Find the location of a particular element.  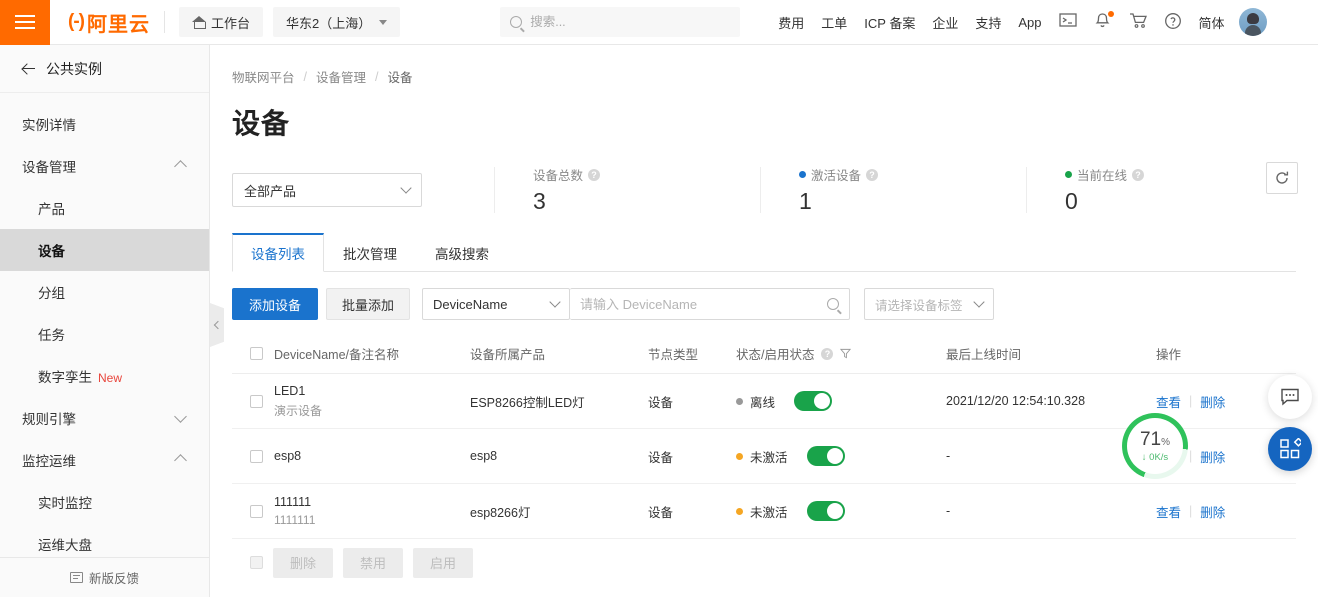

refresh-button is located at coordinates (1282, 178).